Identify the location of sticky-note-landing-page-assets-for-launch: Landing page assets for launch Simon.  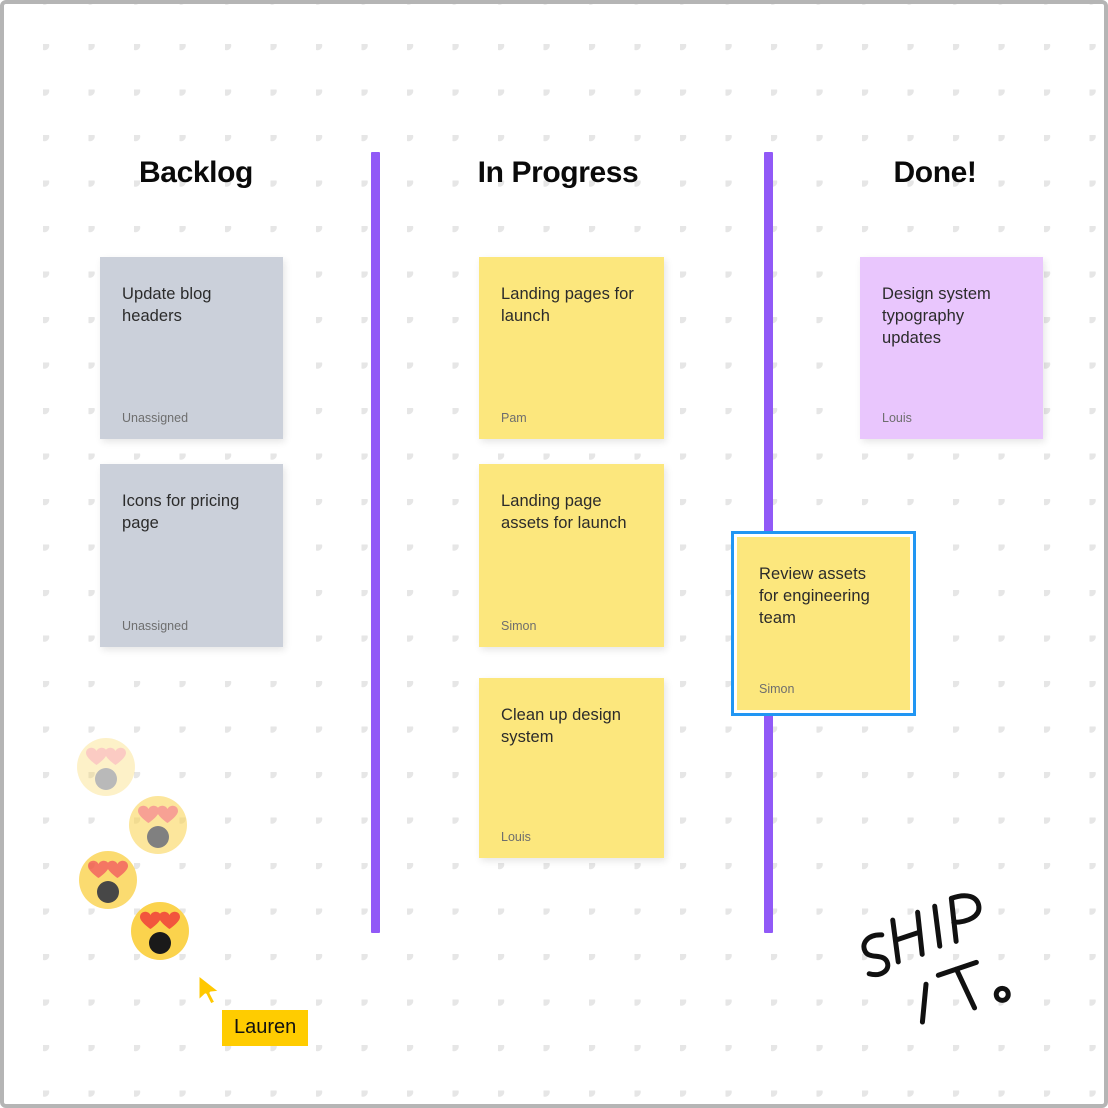
(571, 555).